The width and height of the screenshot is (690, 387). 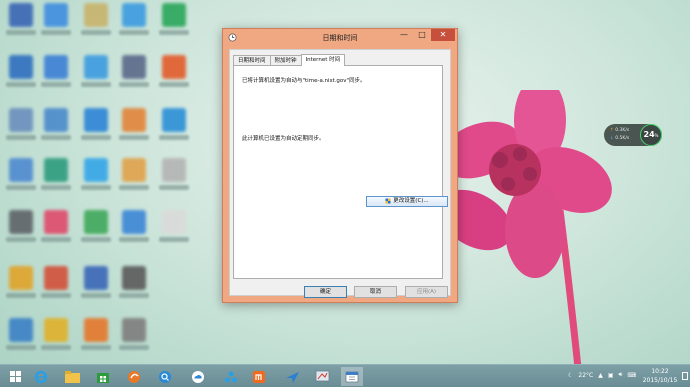 What do you see at coordinates (622, 138) in the screenshot?
I see `download-speed-value: 0.5K/s` at bounding box center [622, 138].